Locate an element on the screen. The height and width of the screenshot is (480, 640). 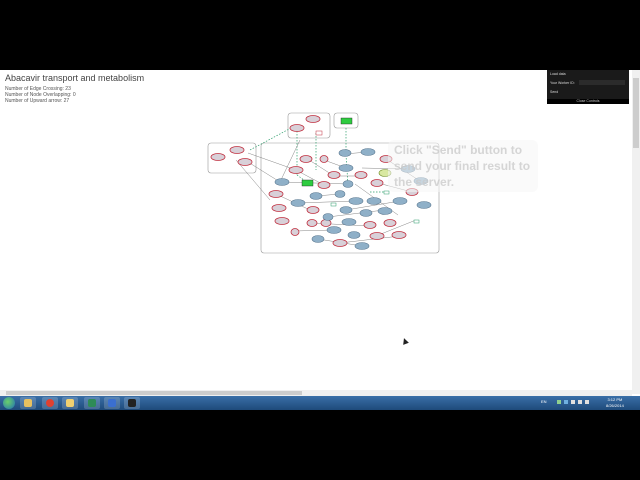
system-clock: 3:12 PM 8/26/2014 is located at coordinates (615, 403).